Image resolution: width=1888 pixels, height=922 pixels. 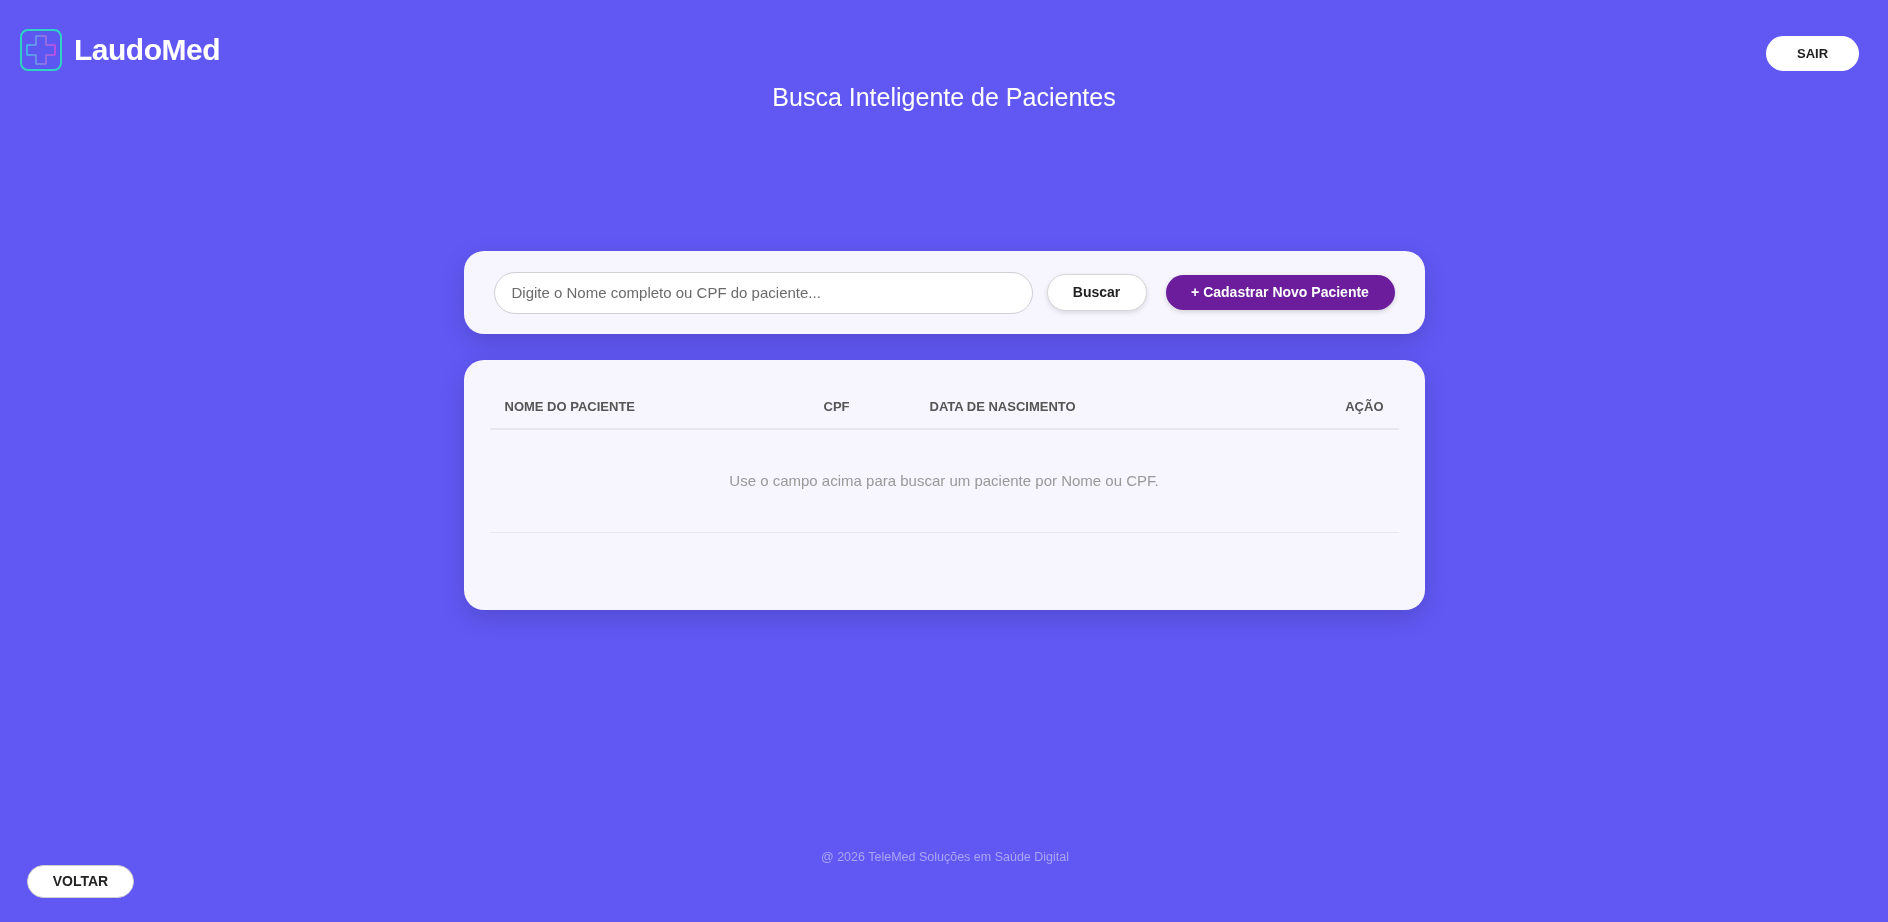 I want to click on page-title: Busca Inteligente de Pacientes, so click(x=944, y=97).